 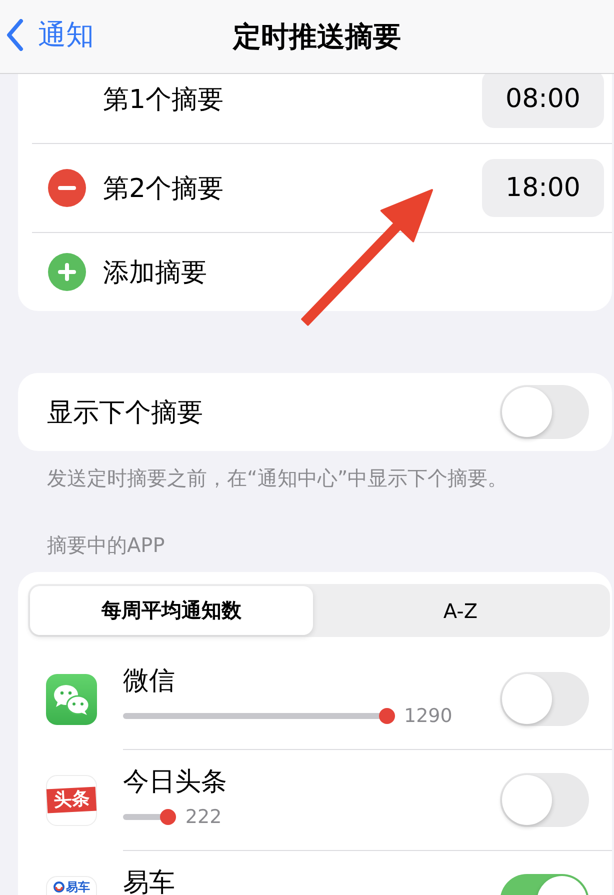 I want to click on time-button: 18:00, so click(x=543, y=188).